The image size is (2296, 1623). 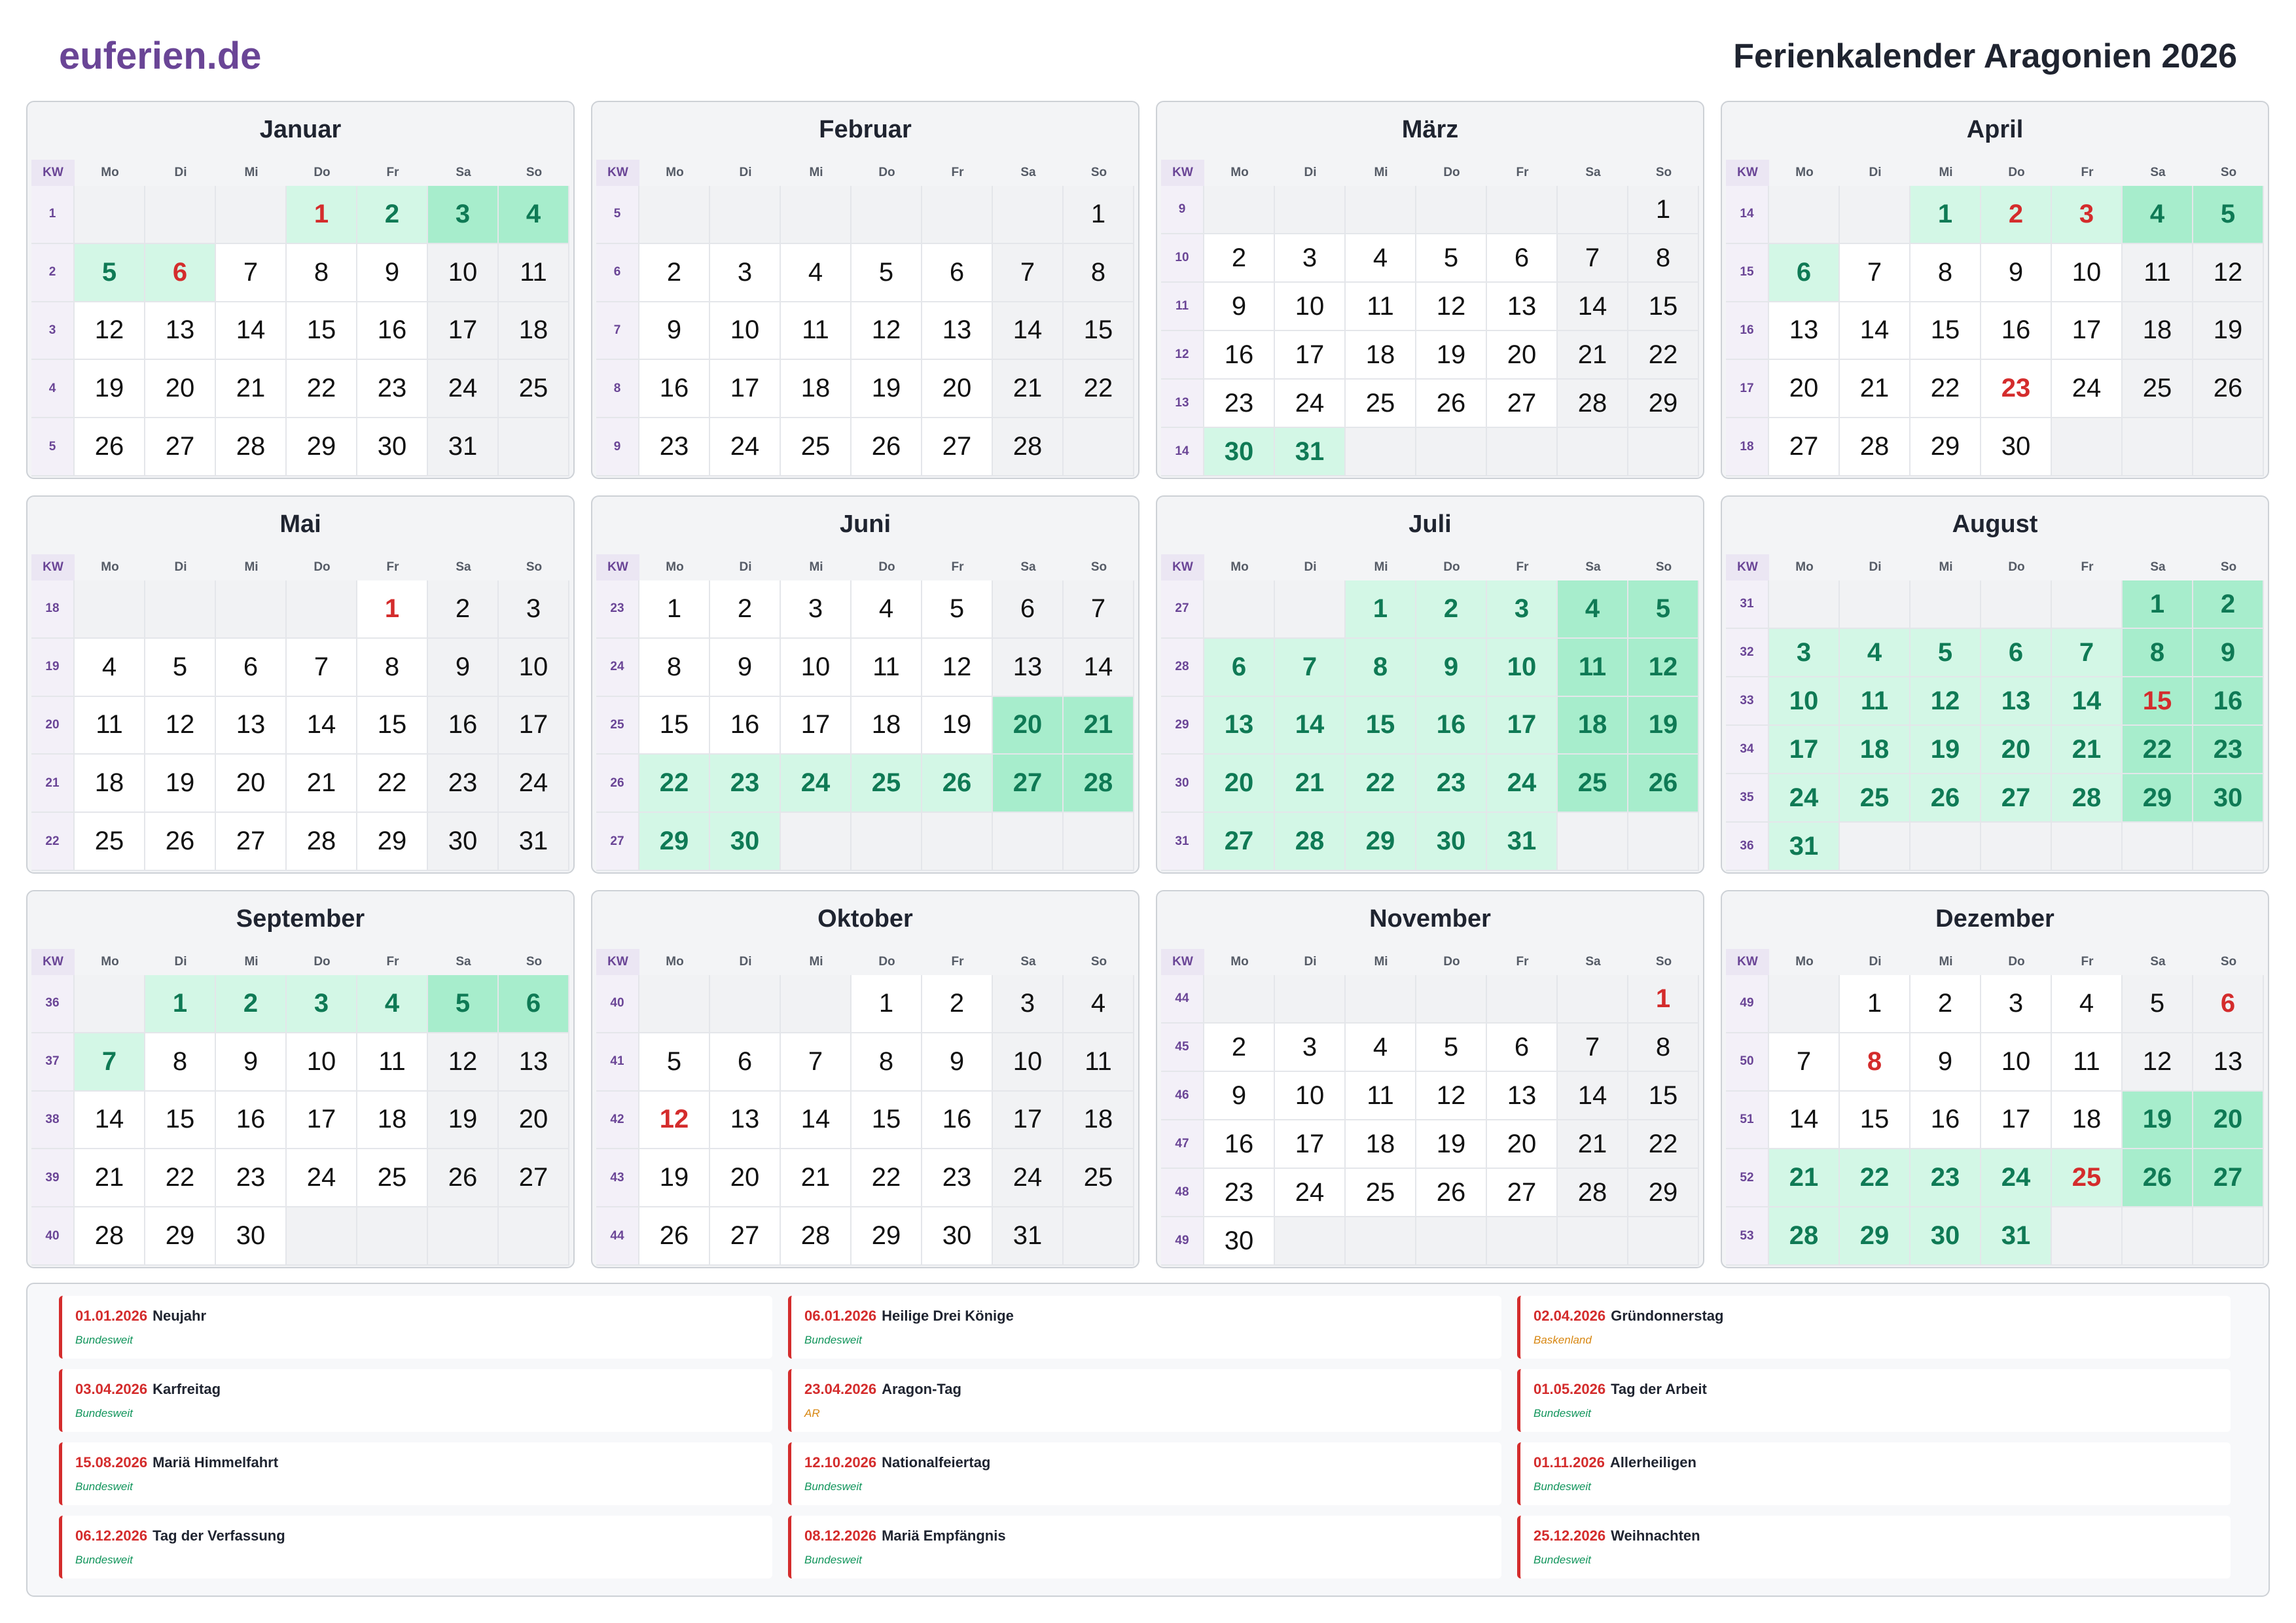 I want to click on vacation-day-cell: 4, so click(x=2158, y=215).